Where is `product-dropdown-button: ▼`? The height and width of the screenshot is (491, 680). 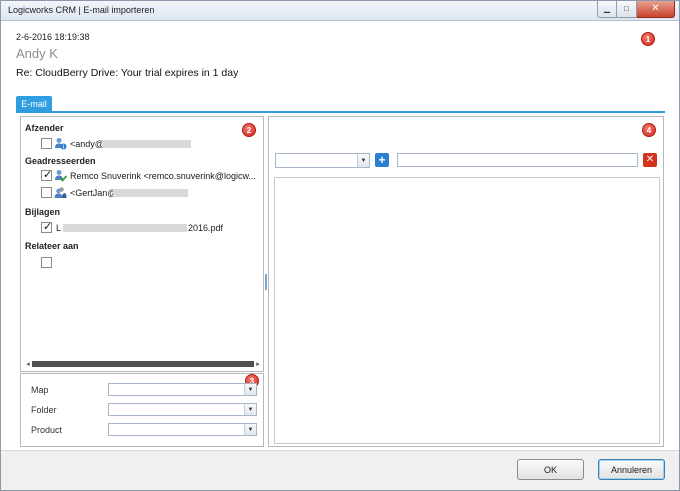
product-dropdown-button: ▼ is located at coordinates (250, 429).